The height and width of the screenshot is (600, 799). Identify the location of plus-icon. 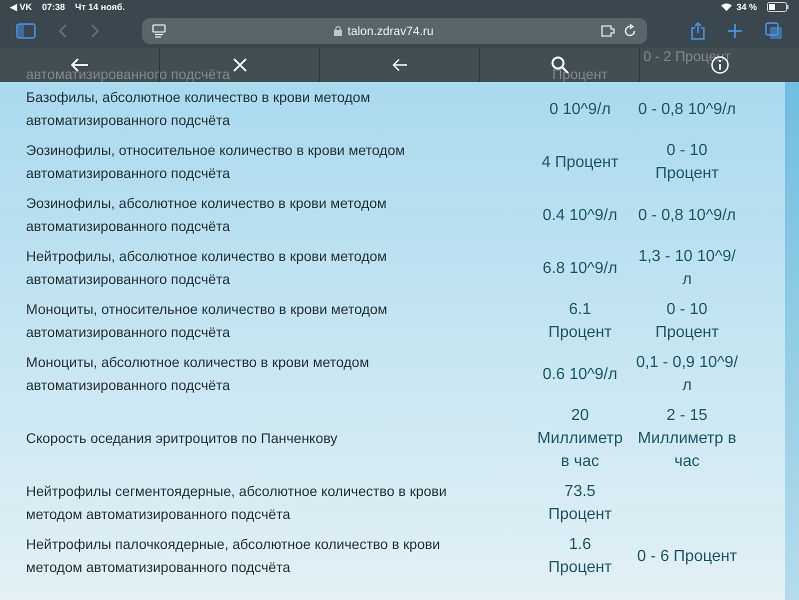
(735, 31).